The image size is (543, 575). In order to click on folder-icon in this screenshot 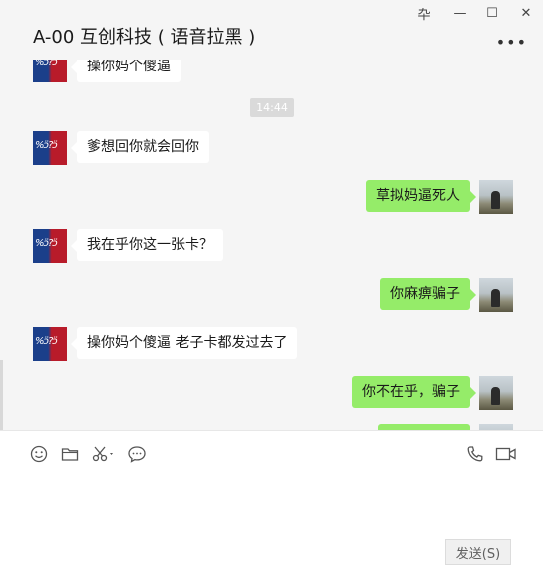, I will do `click(70, 454)`.